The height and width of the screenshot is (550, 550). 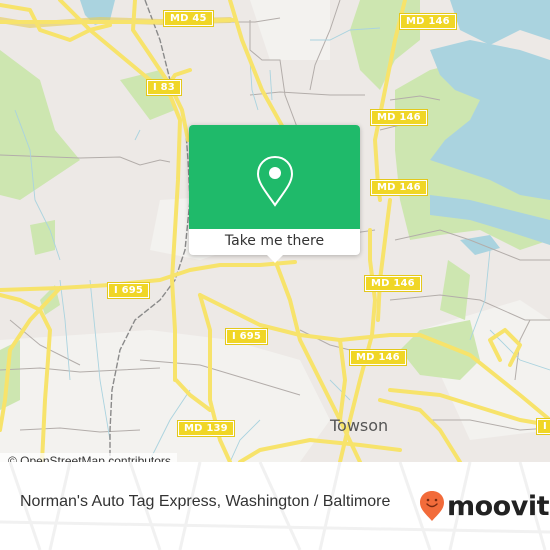 I want to click on location-popup: Take me there, so click(x=274, y=194).